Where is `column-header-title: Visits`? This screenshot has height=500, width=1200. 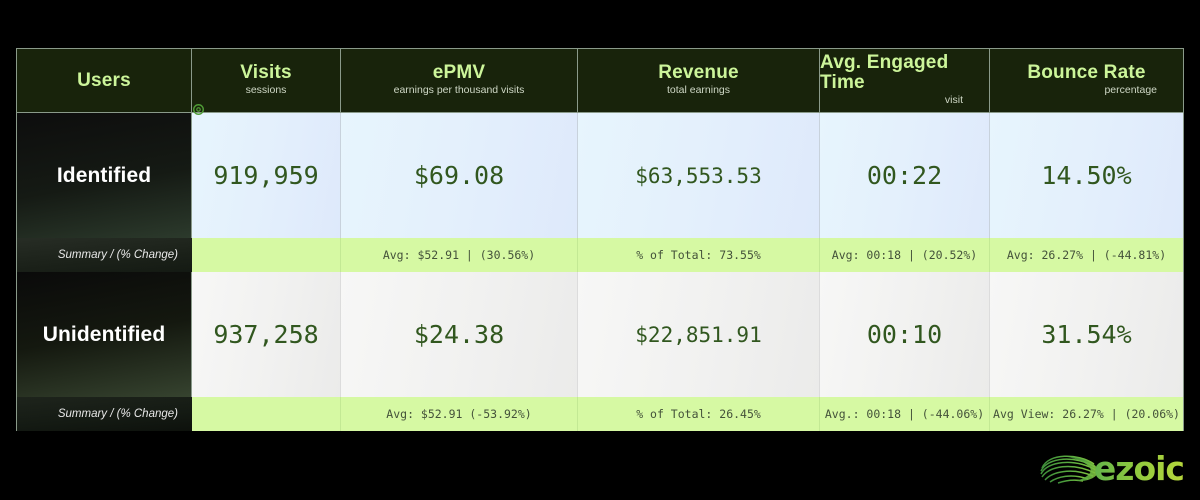
column-header-title: Visits is located at coordinates (266, 73).